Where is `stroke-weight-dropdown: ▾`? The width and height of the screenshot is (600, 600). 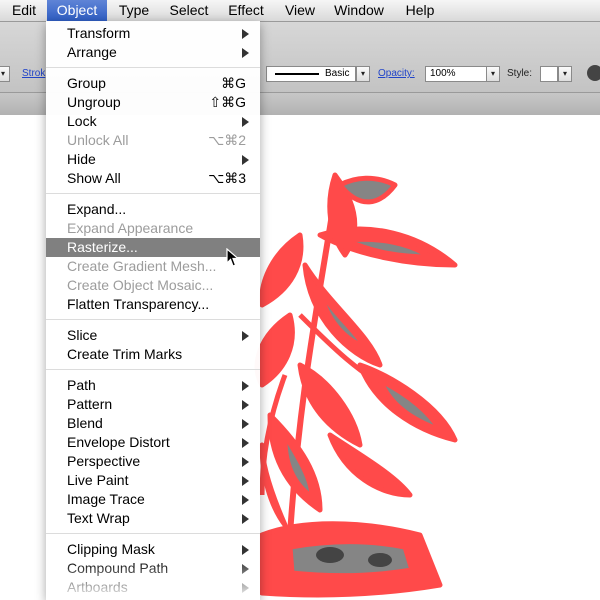 stroke-weight-dropdown: ▾ is located at coordinates (5, 74).